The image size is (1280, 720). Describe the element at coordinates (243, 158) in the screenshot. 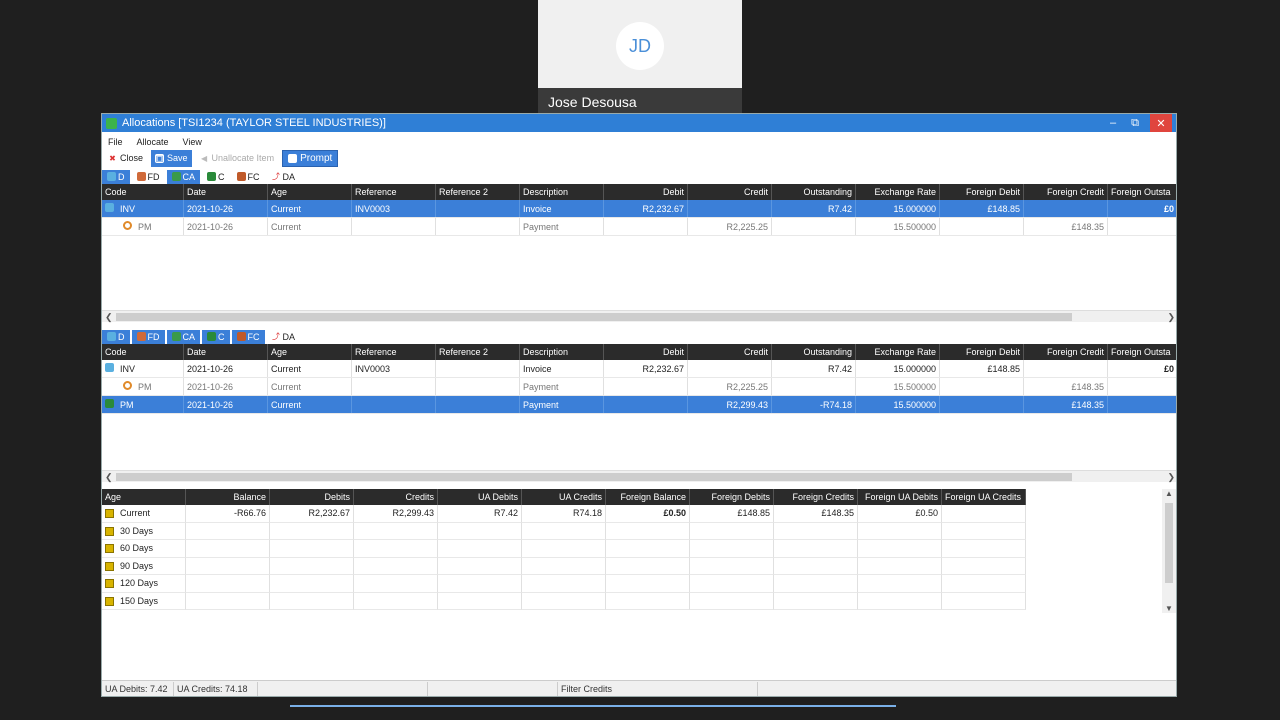

I see `unallocate-label: Unallocate Item` at that location.